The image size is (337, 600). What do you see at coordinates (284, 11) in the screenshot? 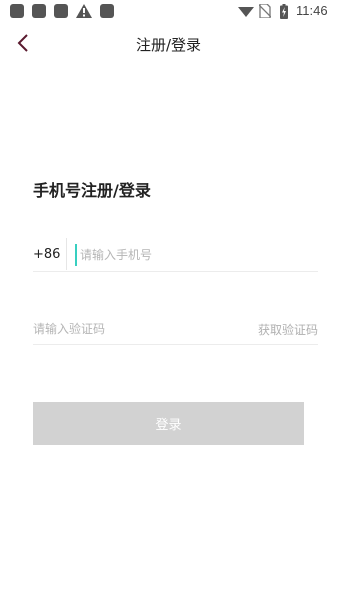
I see `battery-charging-icon` at bounding box center [284, 11].